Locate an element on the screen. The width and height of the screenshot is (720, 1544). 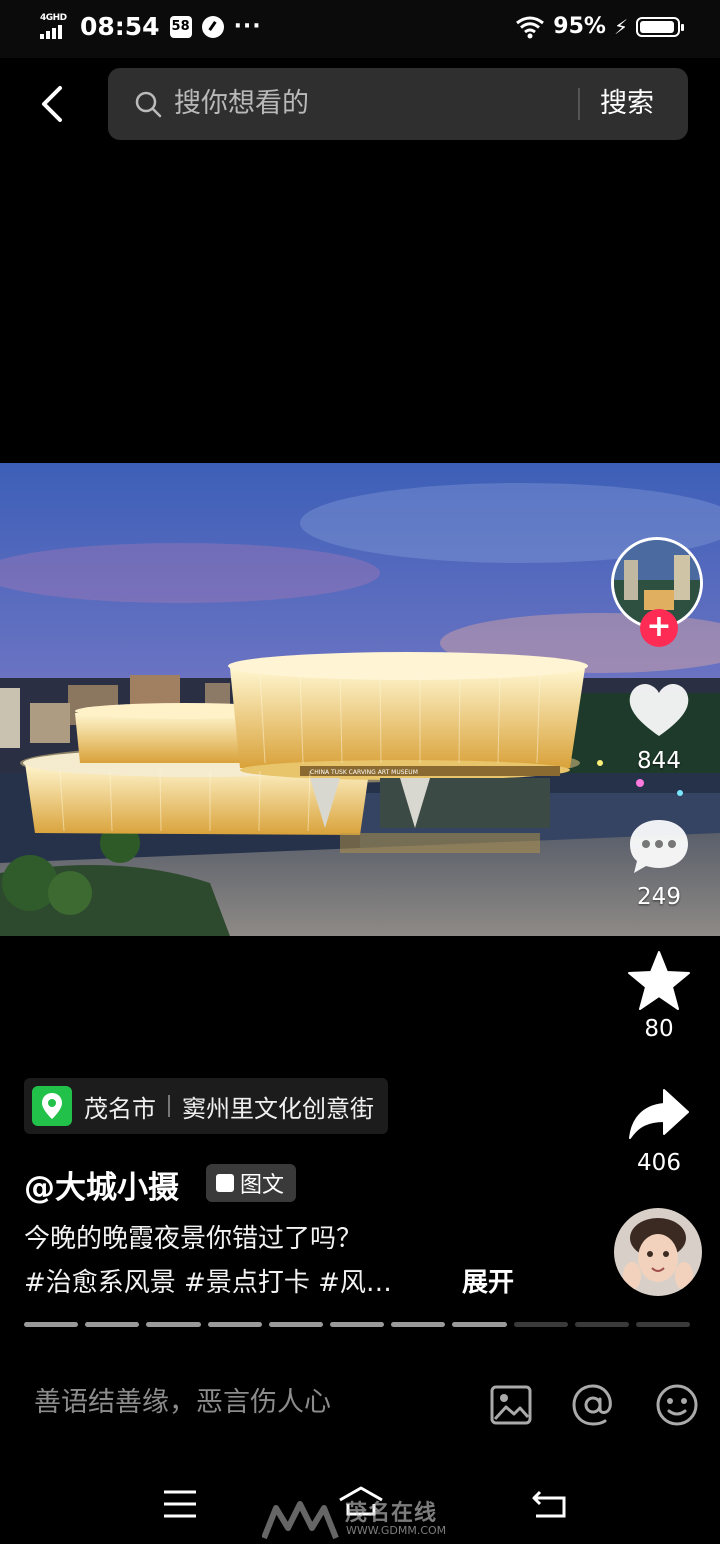
location-divider is located at coordinates (169, 1106).